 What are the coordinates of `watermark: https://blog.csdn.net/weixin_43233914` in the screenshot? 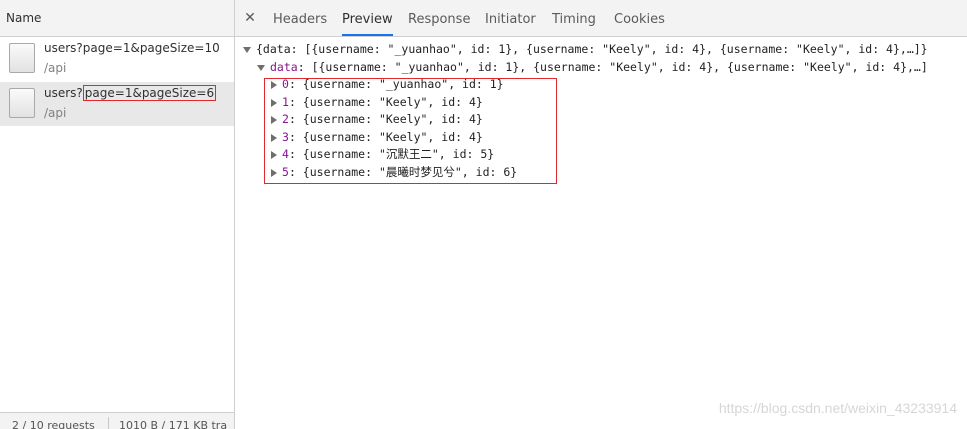 It's located at (837, 408).